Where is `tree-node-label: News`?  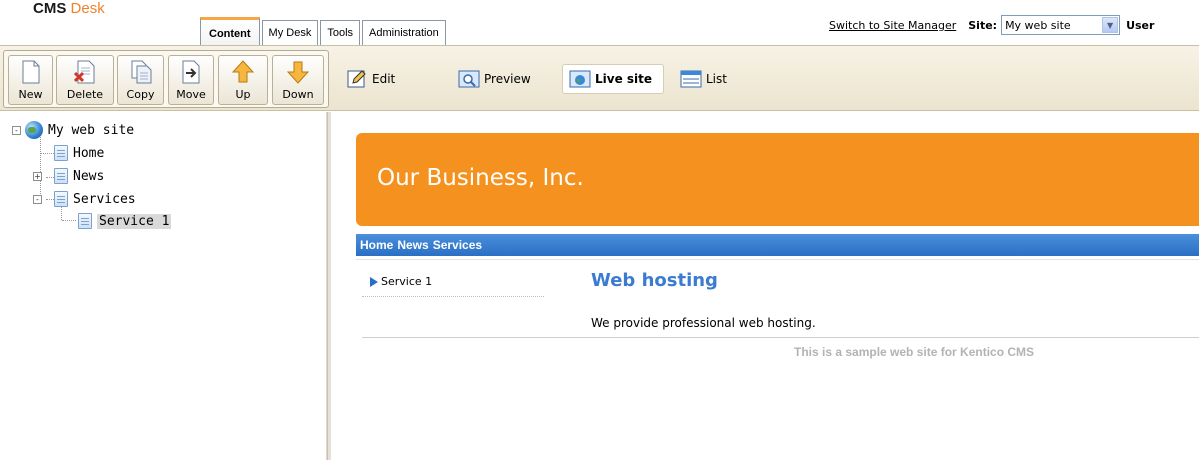 tree-node-label: News is located at coordinates (88, 176).